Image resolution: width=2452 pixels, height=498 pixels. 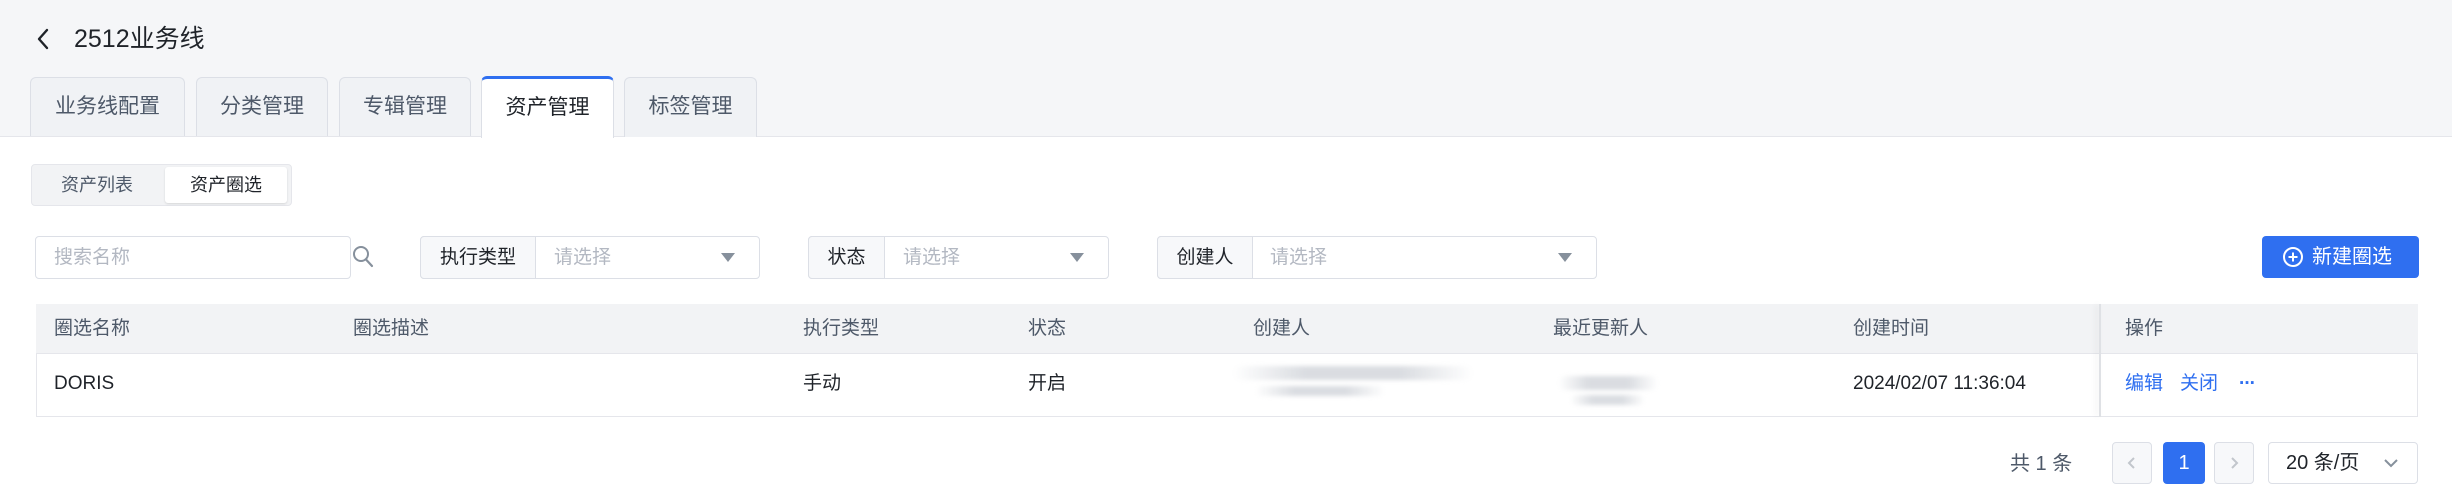 I want to click on status-label: 状态, so click(x=846, y=257).